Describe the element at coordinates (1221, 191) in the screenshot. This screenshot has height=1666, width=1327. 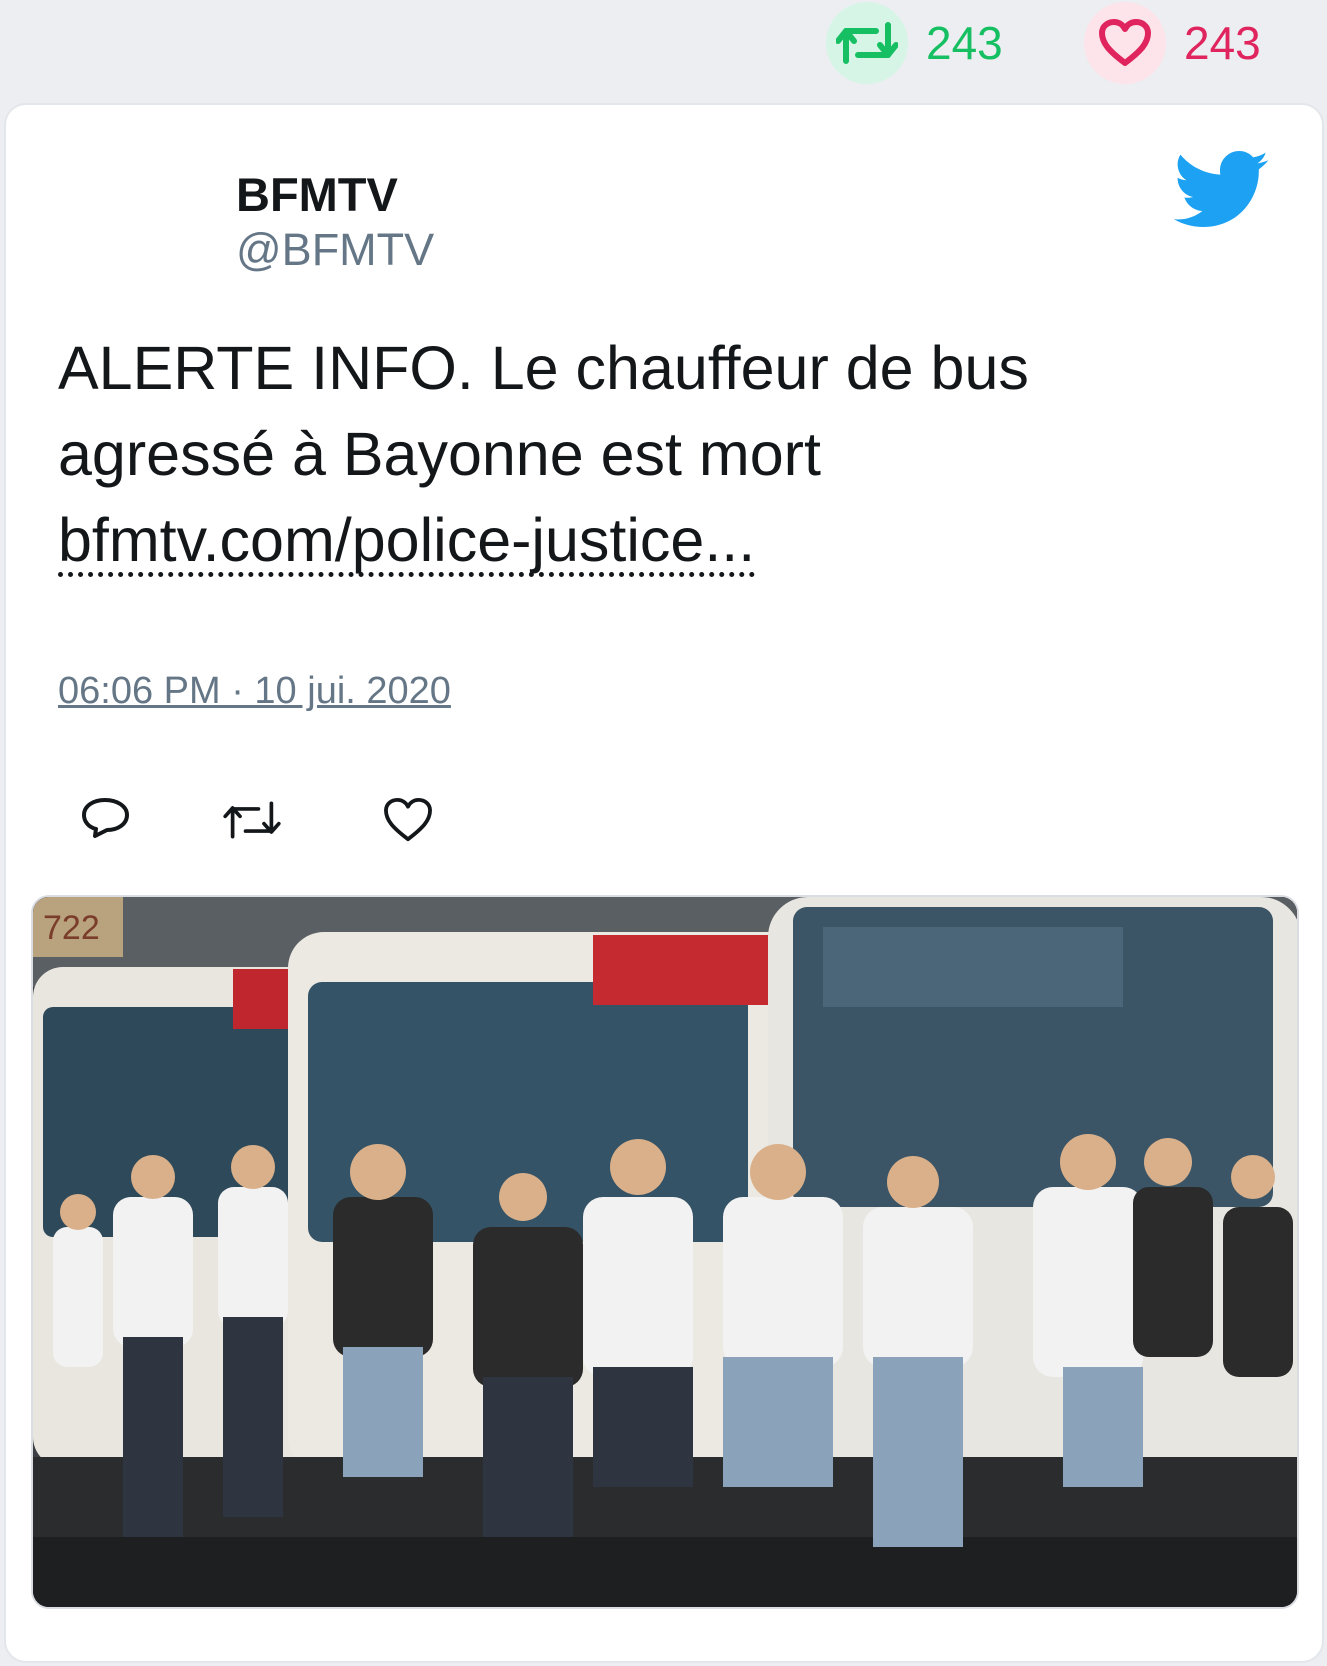
I see `twitter-bird-icon` at that location.